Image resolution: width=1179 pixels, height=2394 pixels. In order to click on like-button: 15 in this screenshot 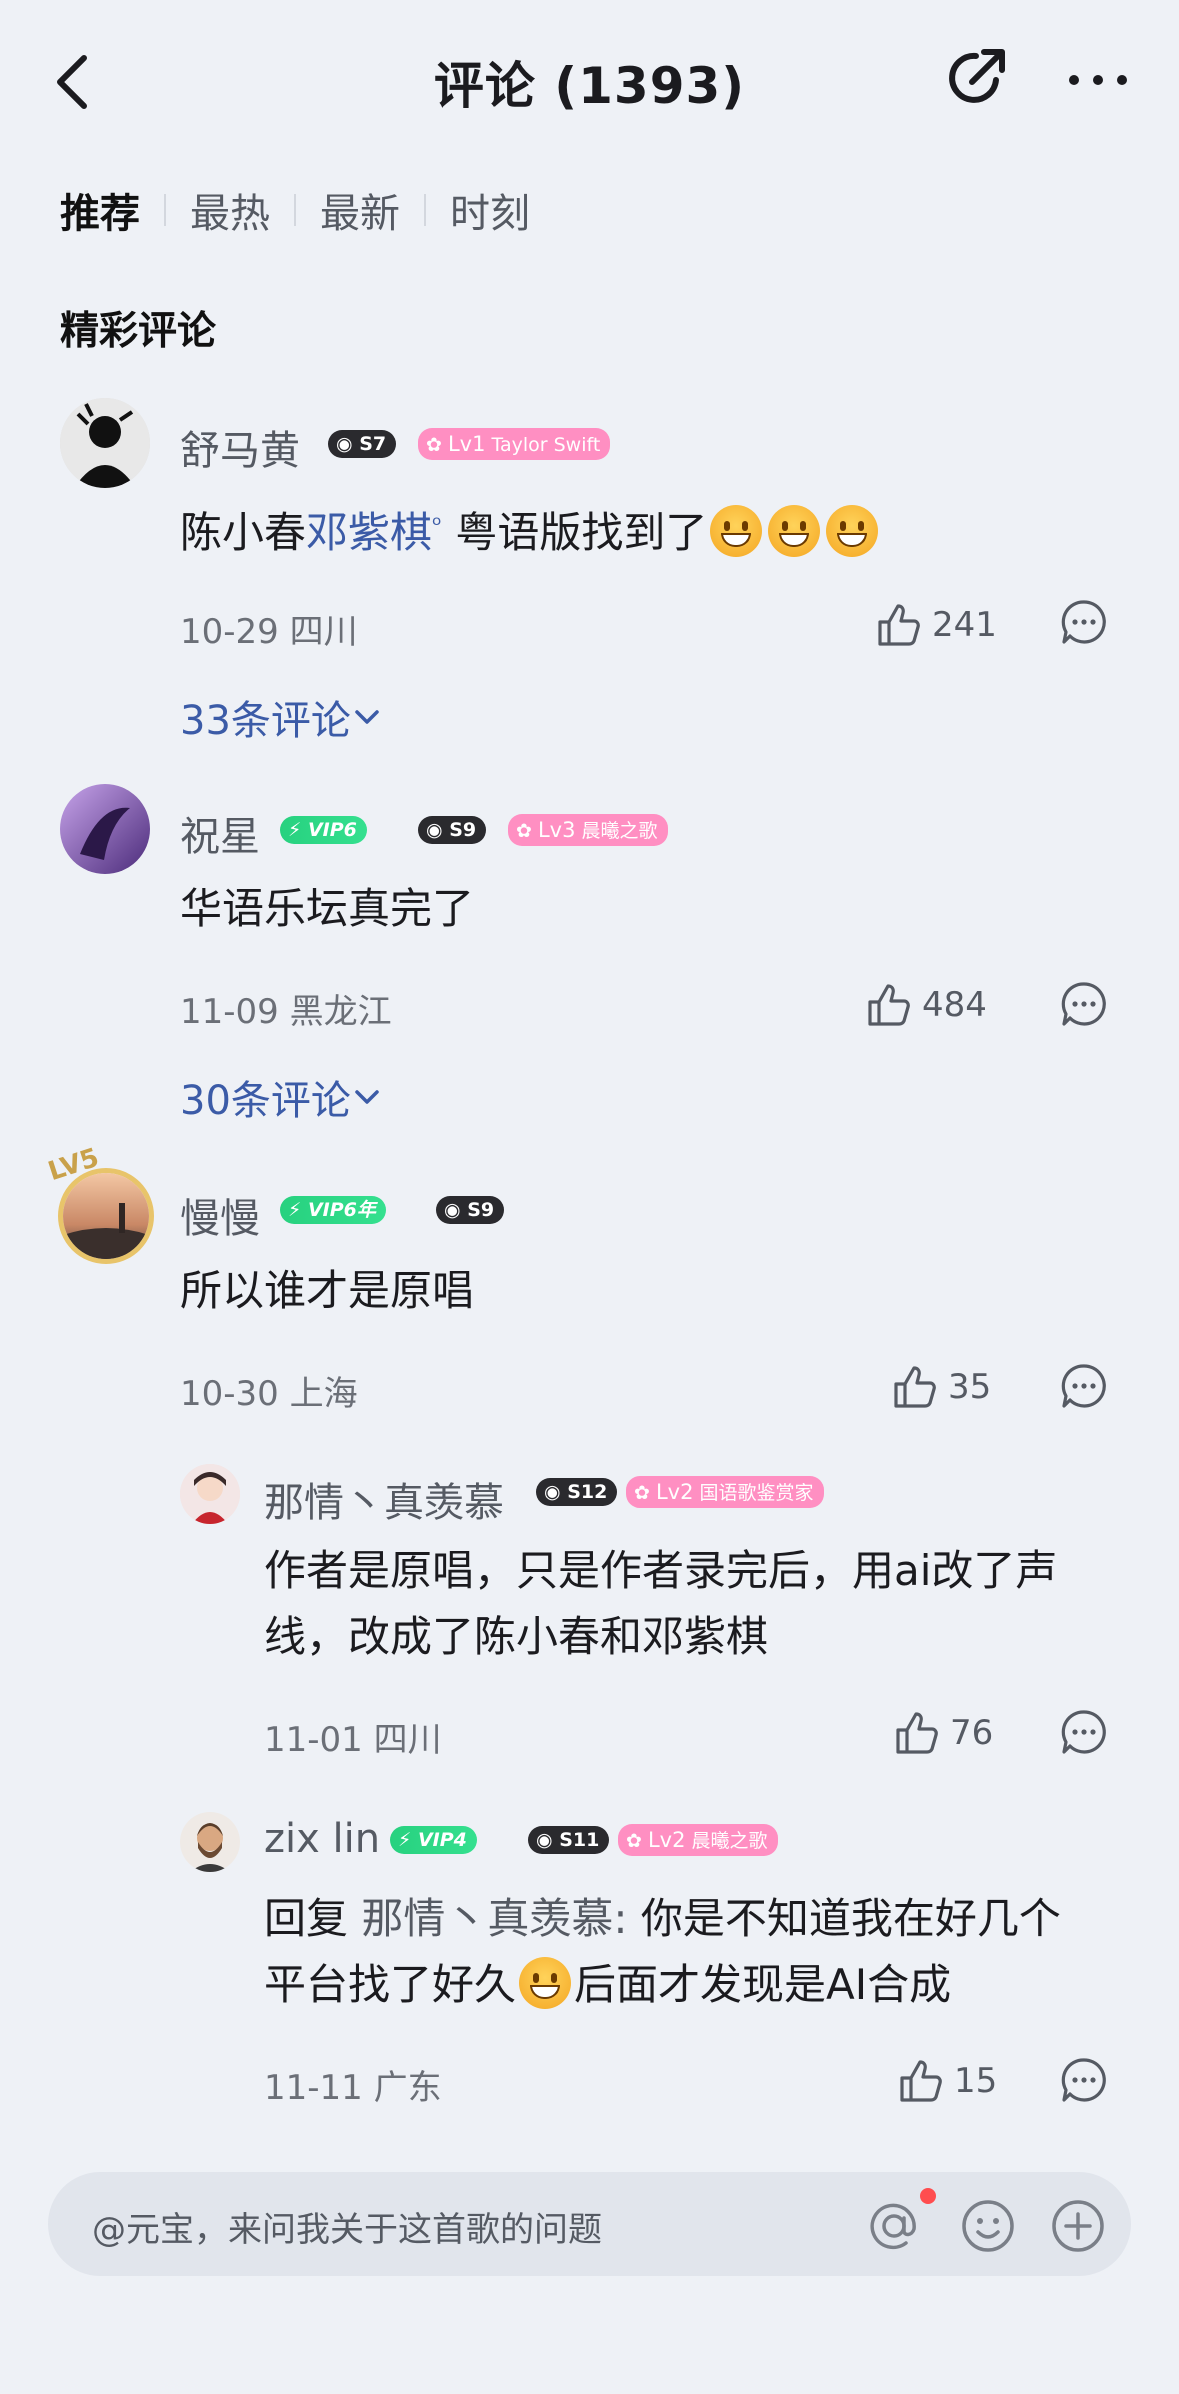, I will do `click(946, 2081)`.